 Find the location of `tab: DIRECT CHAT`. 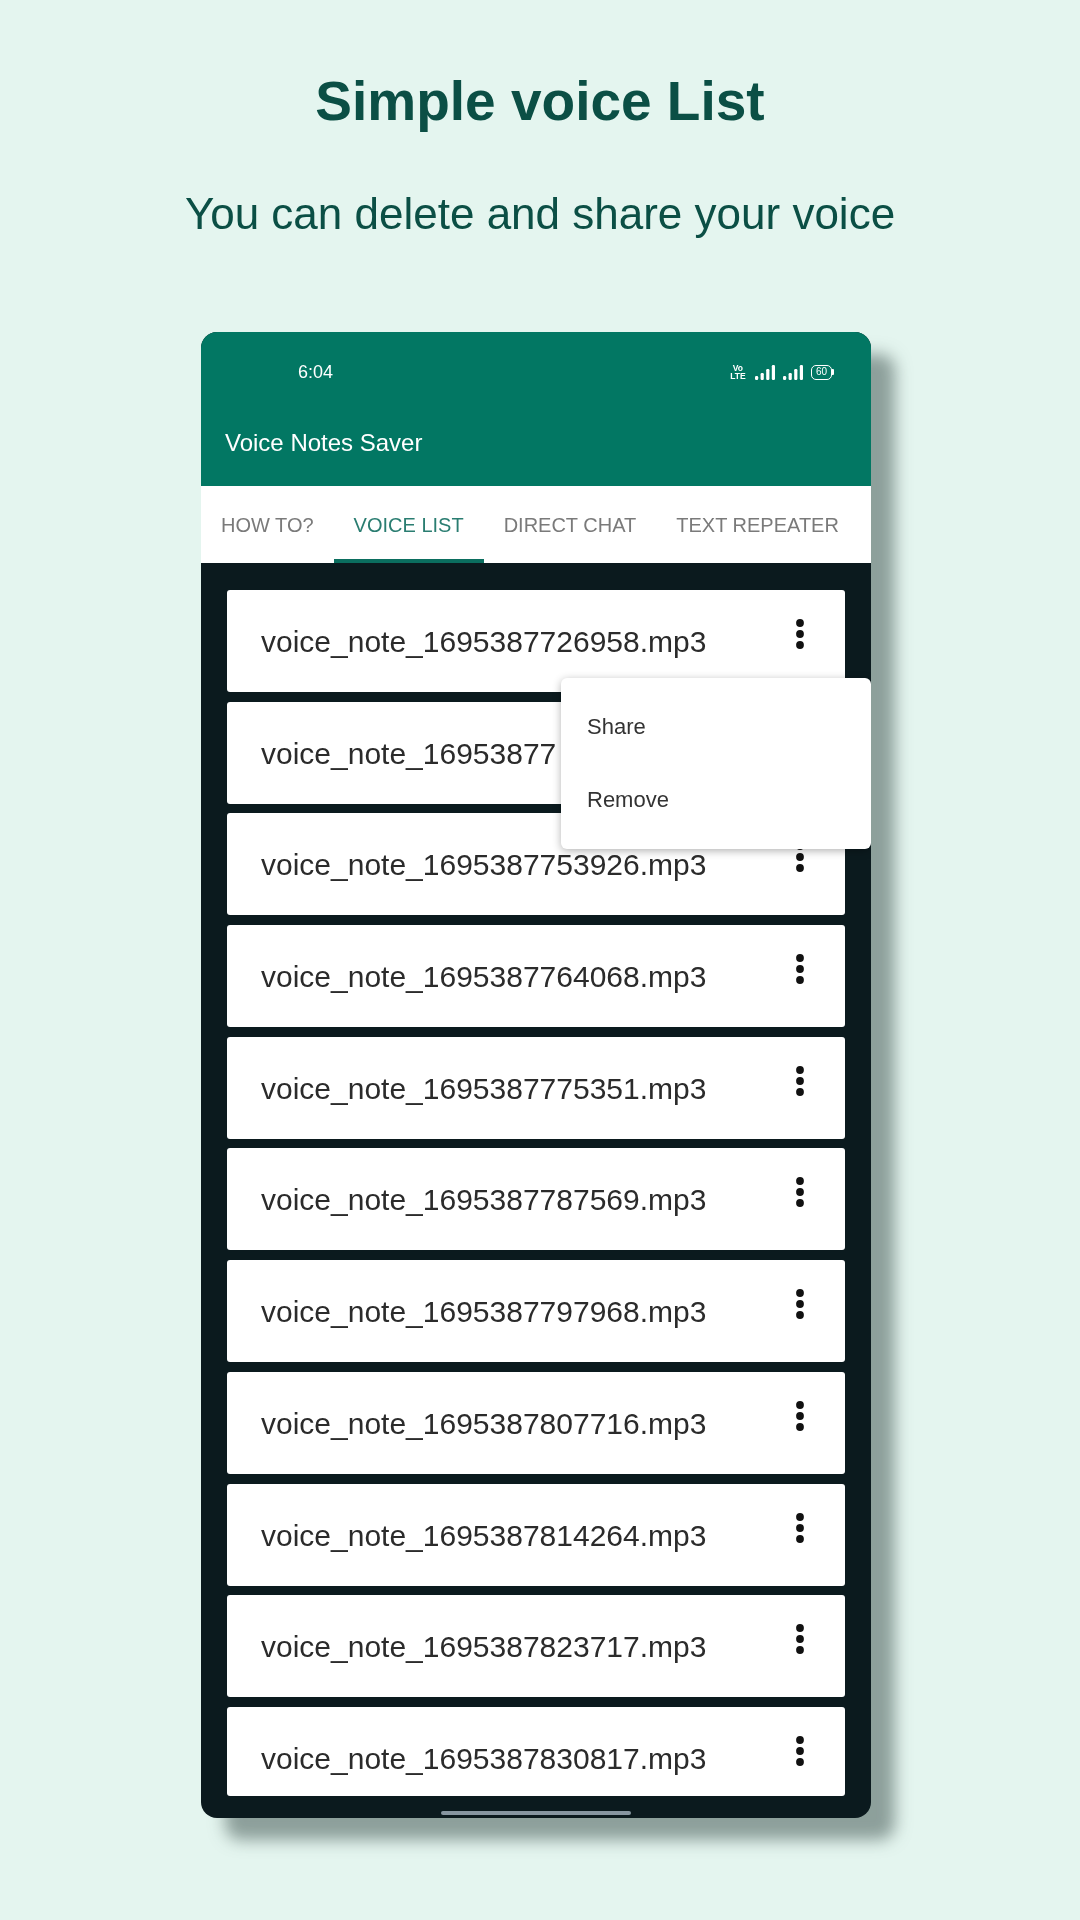

tab: DIRECT CHAT is located at coordinates (570, 524).